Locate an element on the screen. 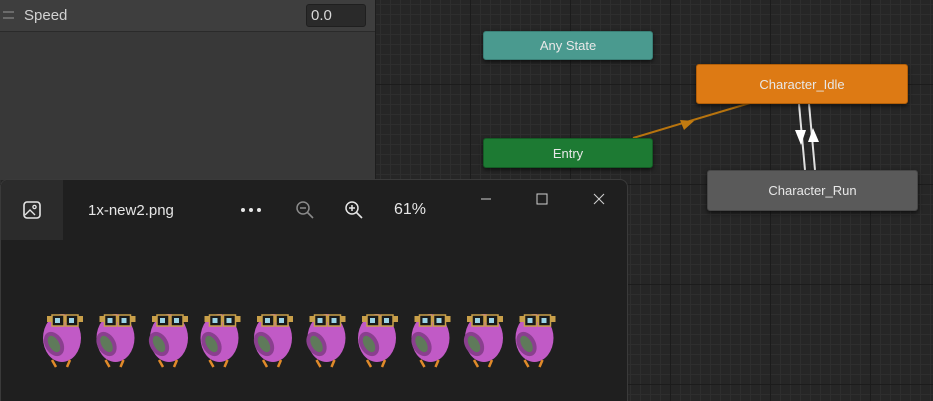 This screenshot has height=401, width=933. ellipsis-icon is located at coordinates (251, 210).